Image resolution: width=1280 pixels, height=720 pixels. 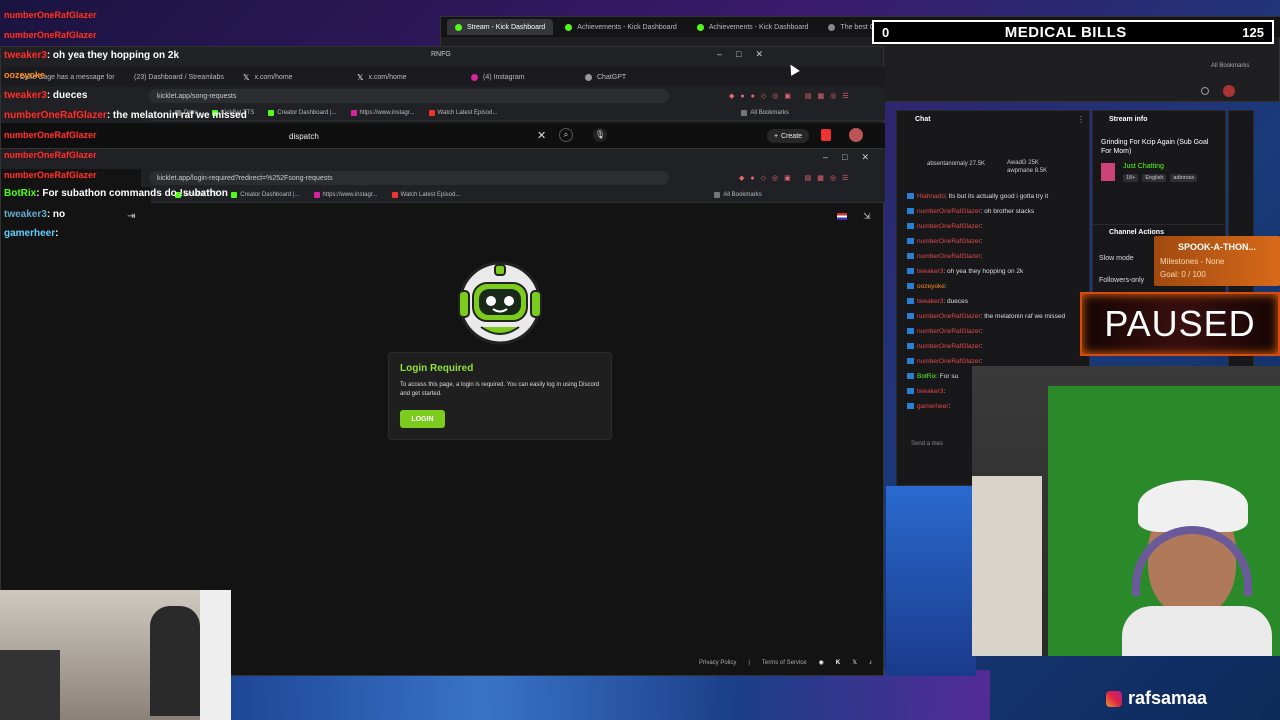 What do you see at coordinates (55, 115) in the screenshot?
I see `overlay-chat-user: numberOneRafGlazer` at bounding box center [55, 115].